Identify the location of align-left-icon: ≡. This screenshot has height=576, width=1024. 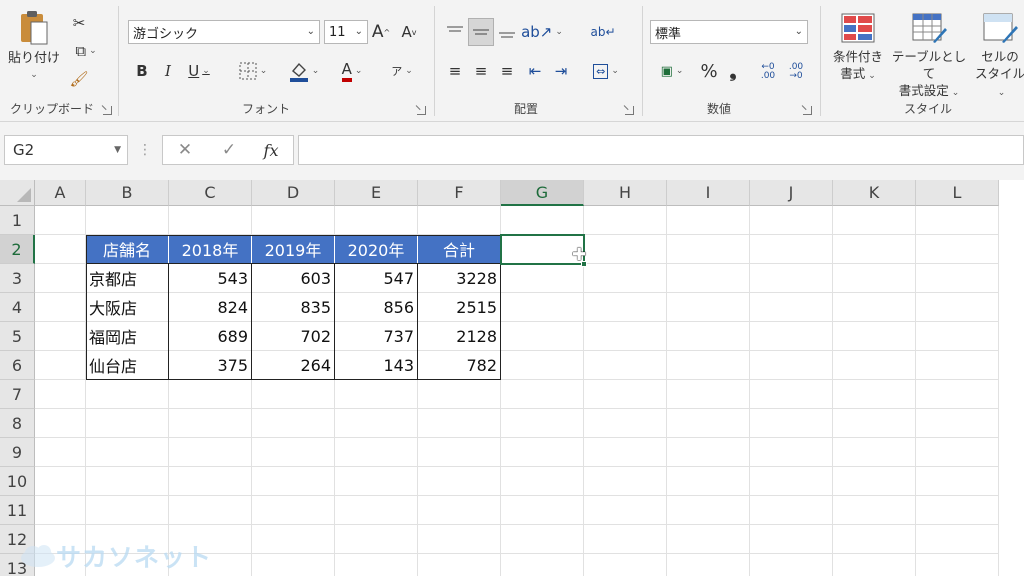
(455, 71).